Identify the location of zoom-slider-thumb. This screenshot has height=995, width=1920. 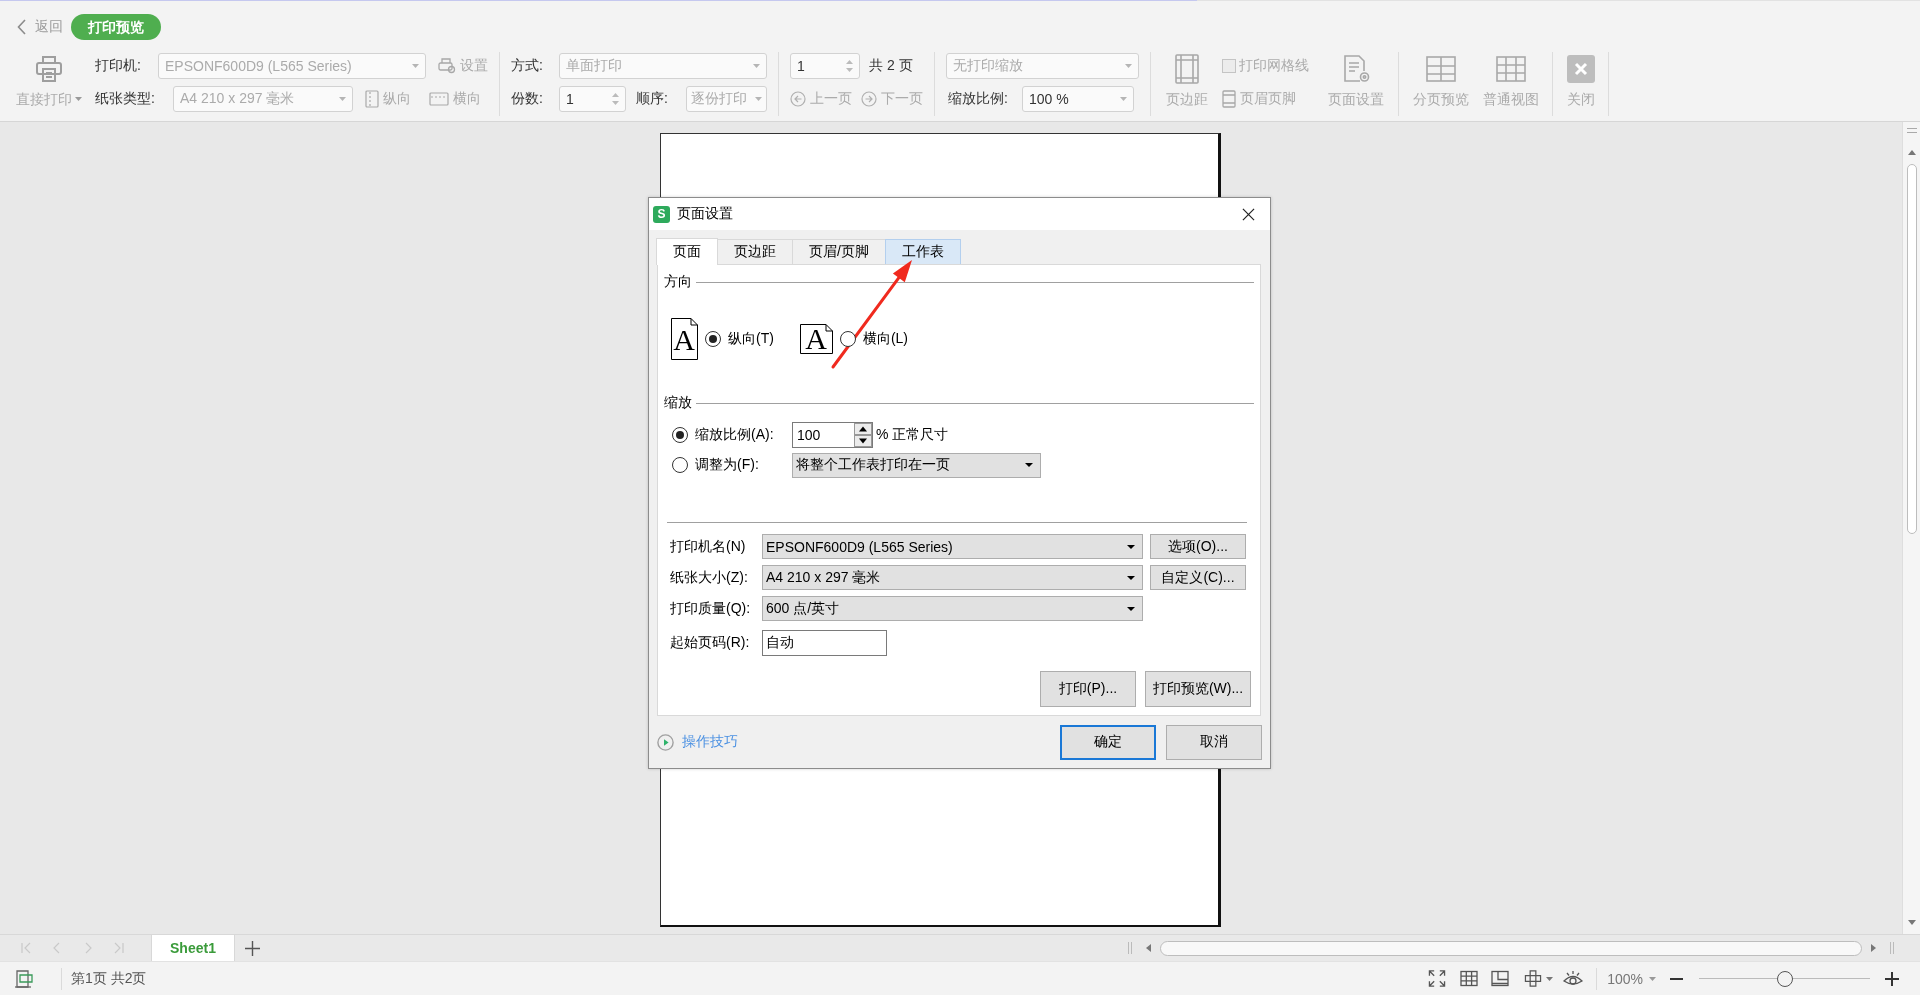
(1784, 978).